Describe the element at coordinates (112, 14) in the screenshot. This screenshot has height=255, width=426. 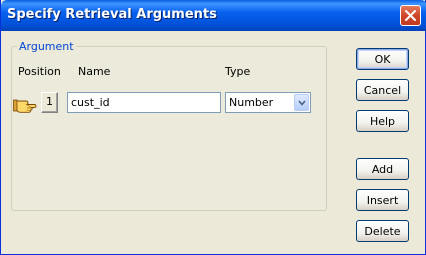
I see `window-title: Specify Retrieval Arguments` at that location.